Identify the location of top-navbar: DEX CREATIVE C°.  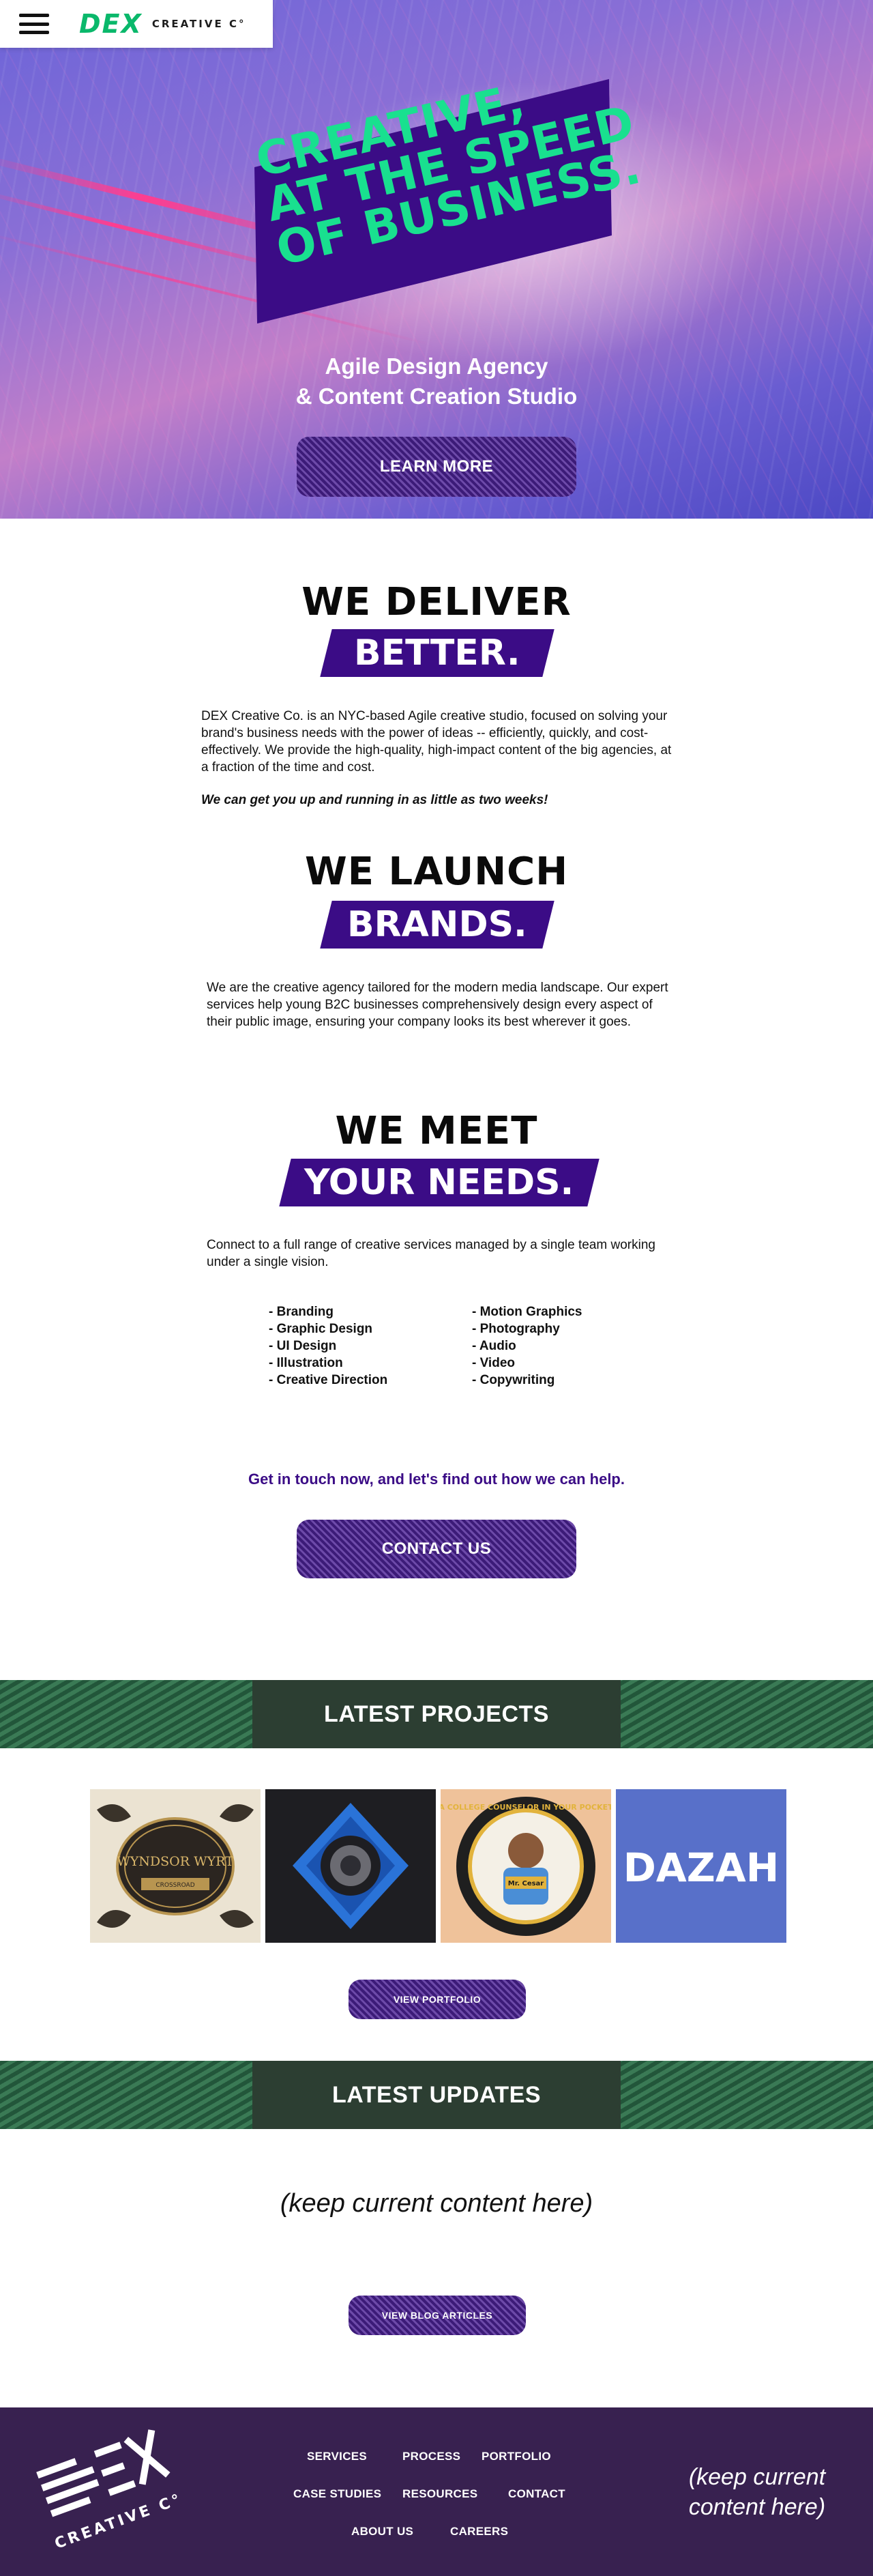
(136, 24).